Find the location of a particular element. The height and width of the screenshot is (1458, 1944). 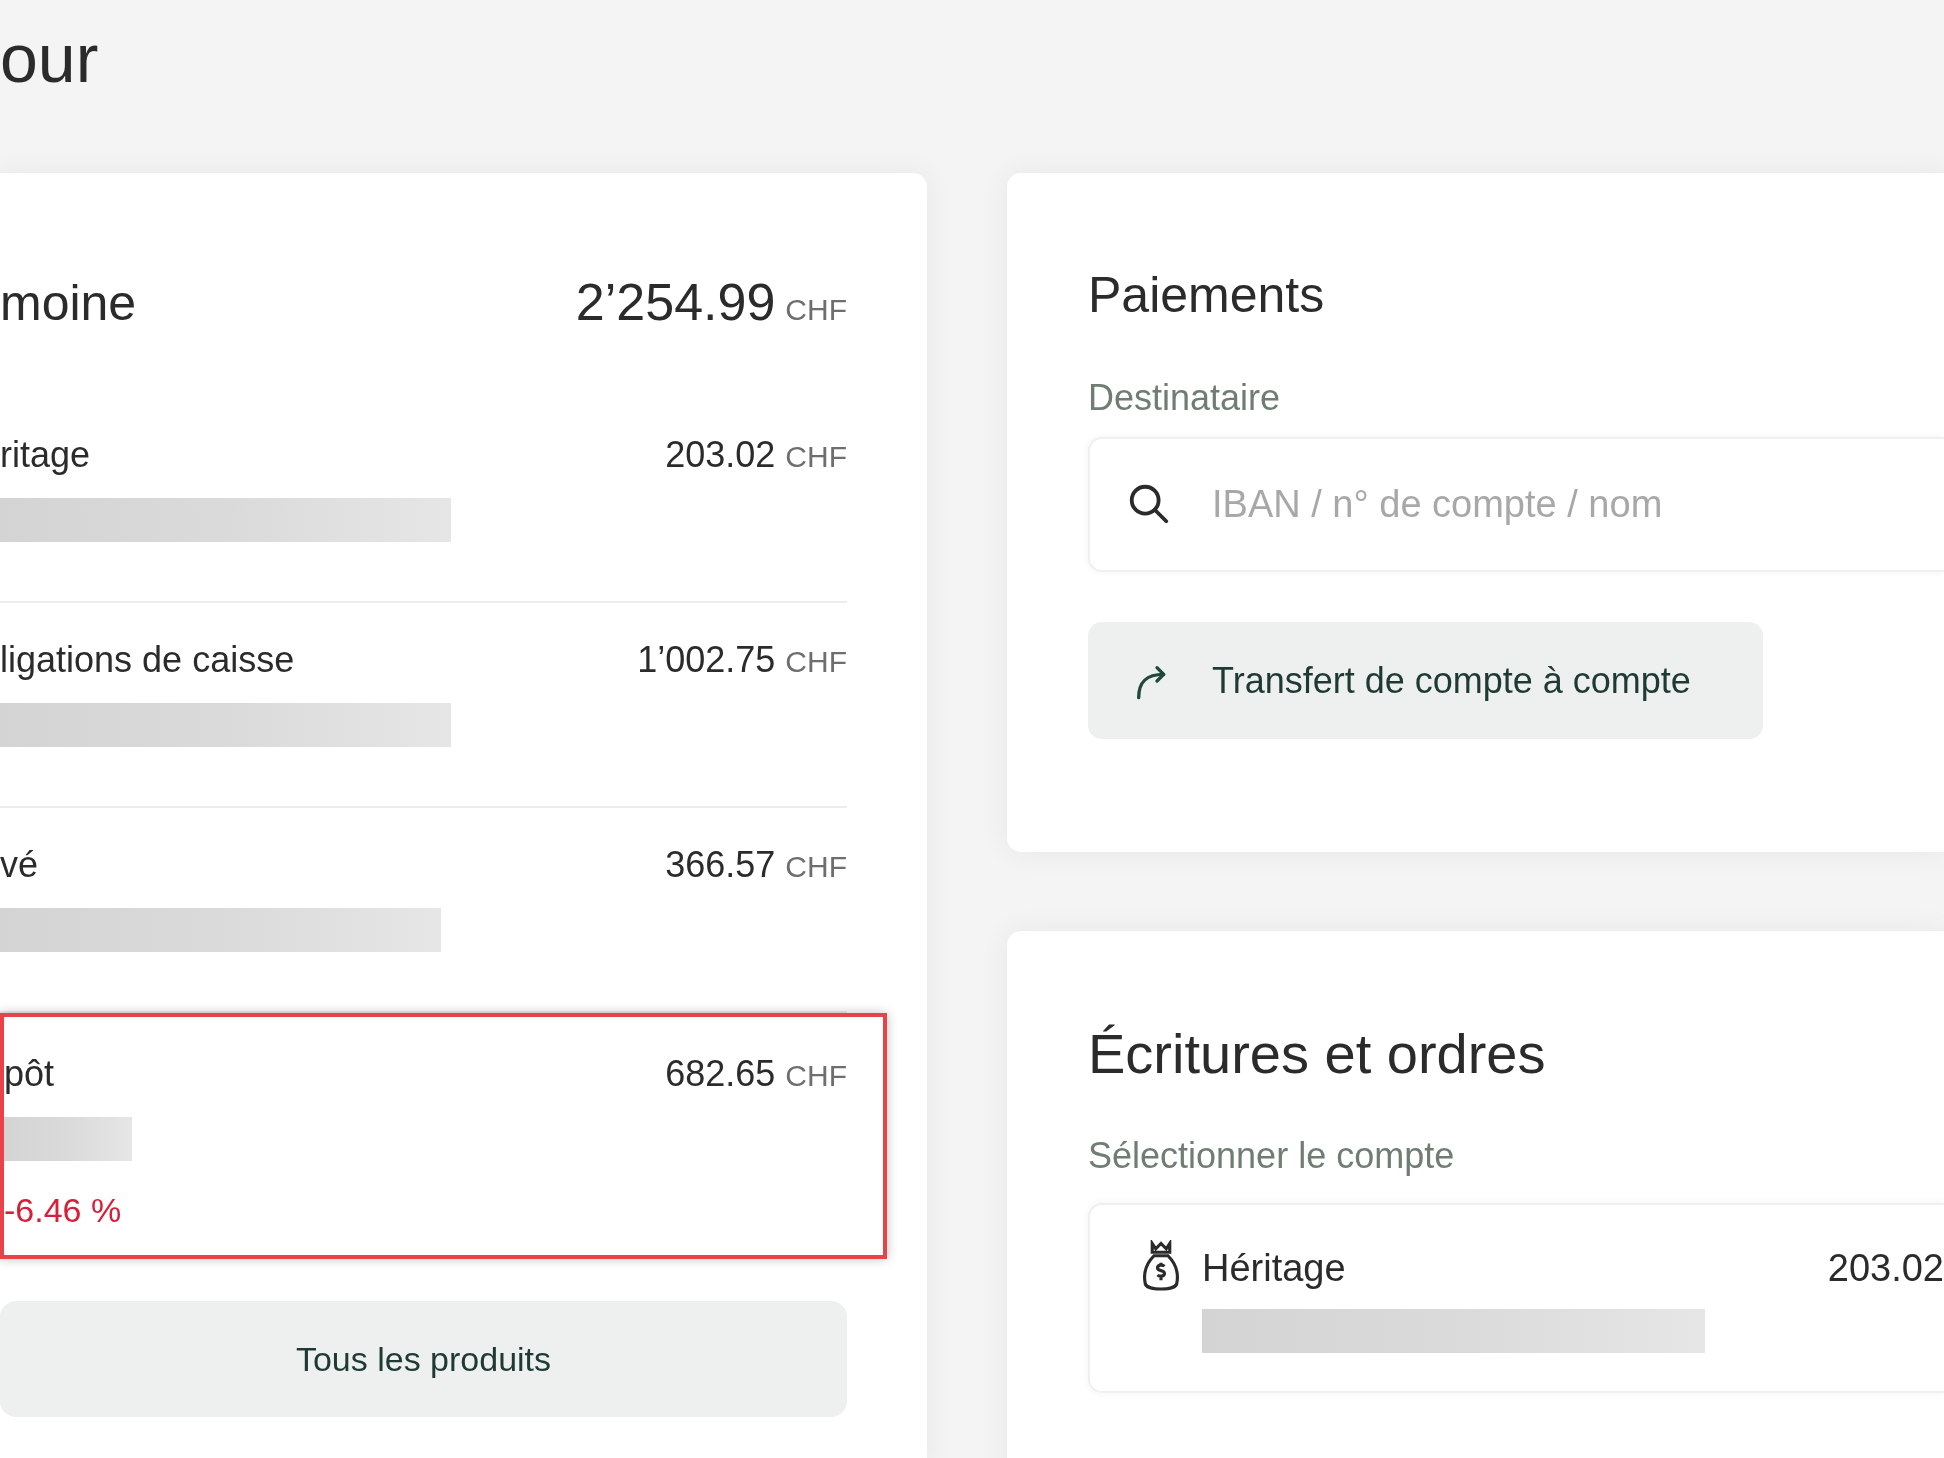

product-amount: 366.57 is located at coordinates (720, 865).